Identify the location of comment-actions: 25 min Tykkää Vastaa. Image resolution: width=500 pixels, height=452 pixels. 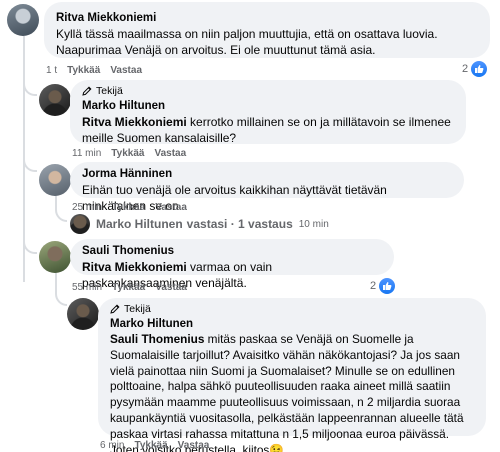
(129, 207).